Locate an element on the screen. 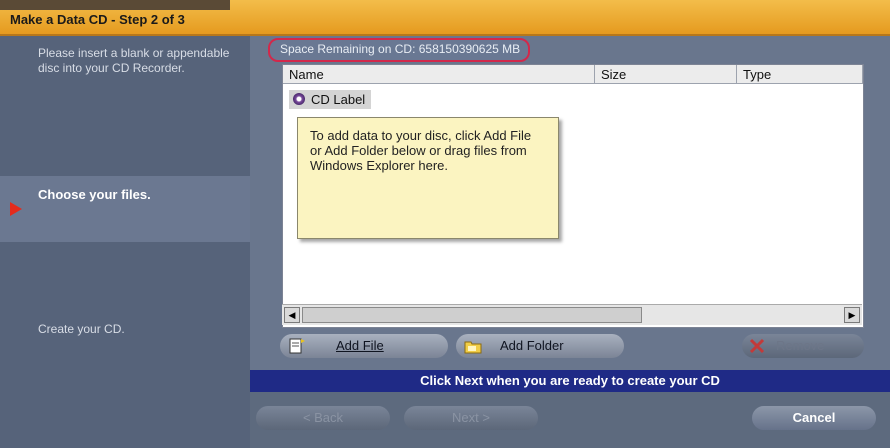 The height and width of the screenshot is (448, 890). next-label: Next > is located at coordinates (471, 417).